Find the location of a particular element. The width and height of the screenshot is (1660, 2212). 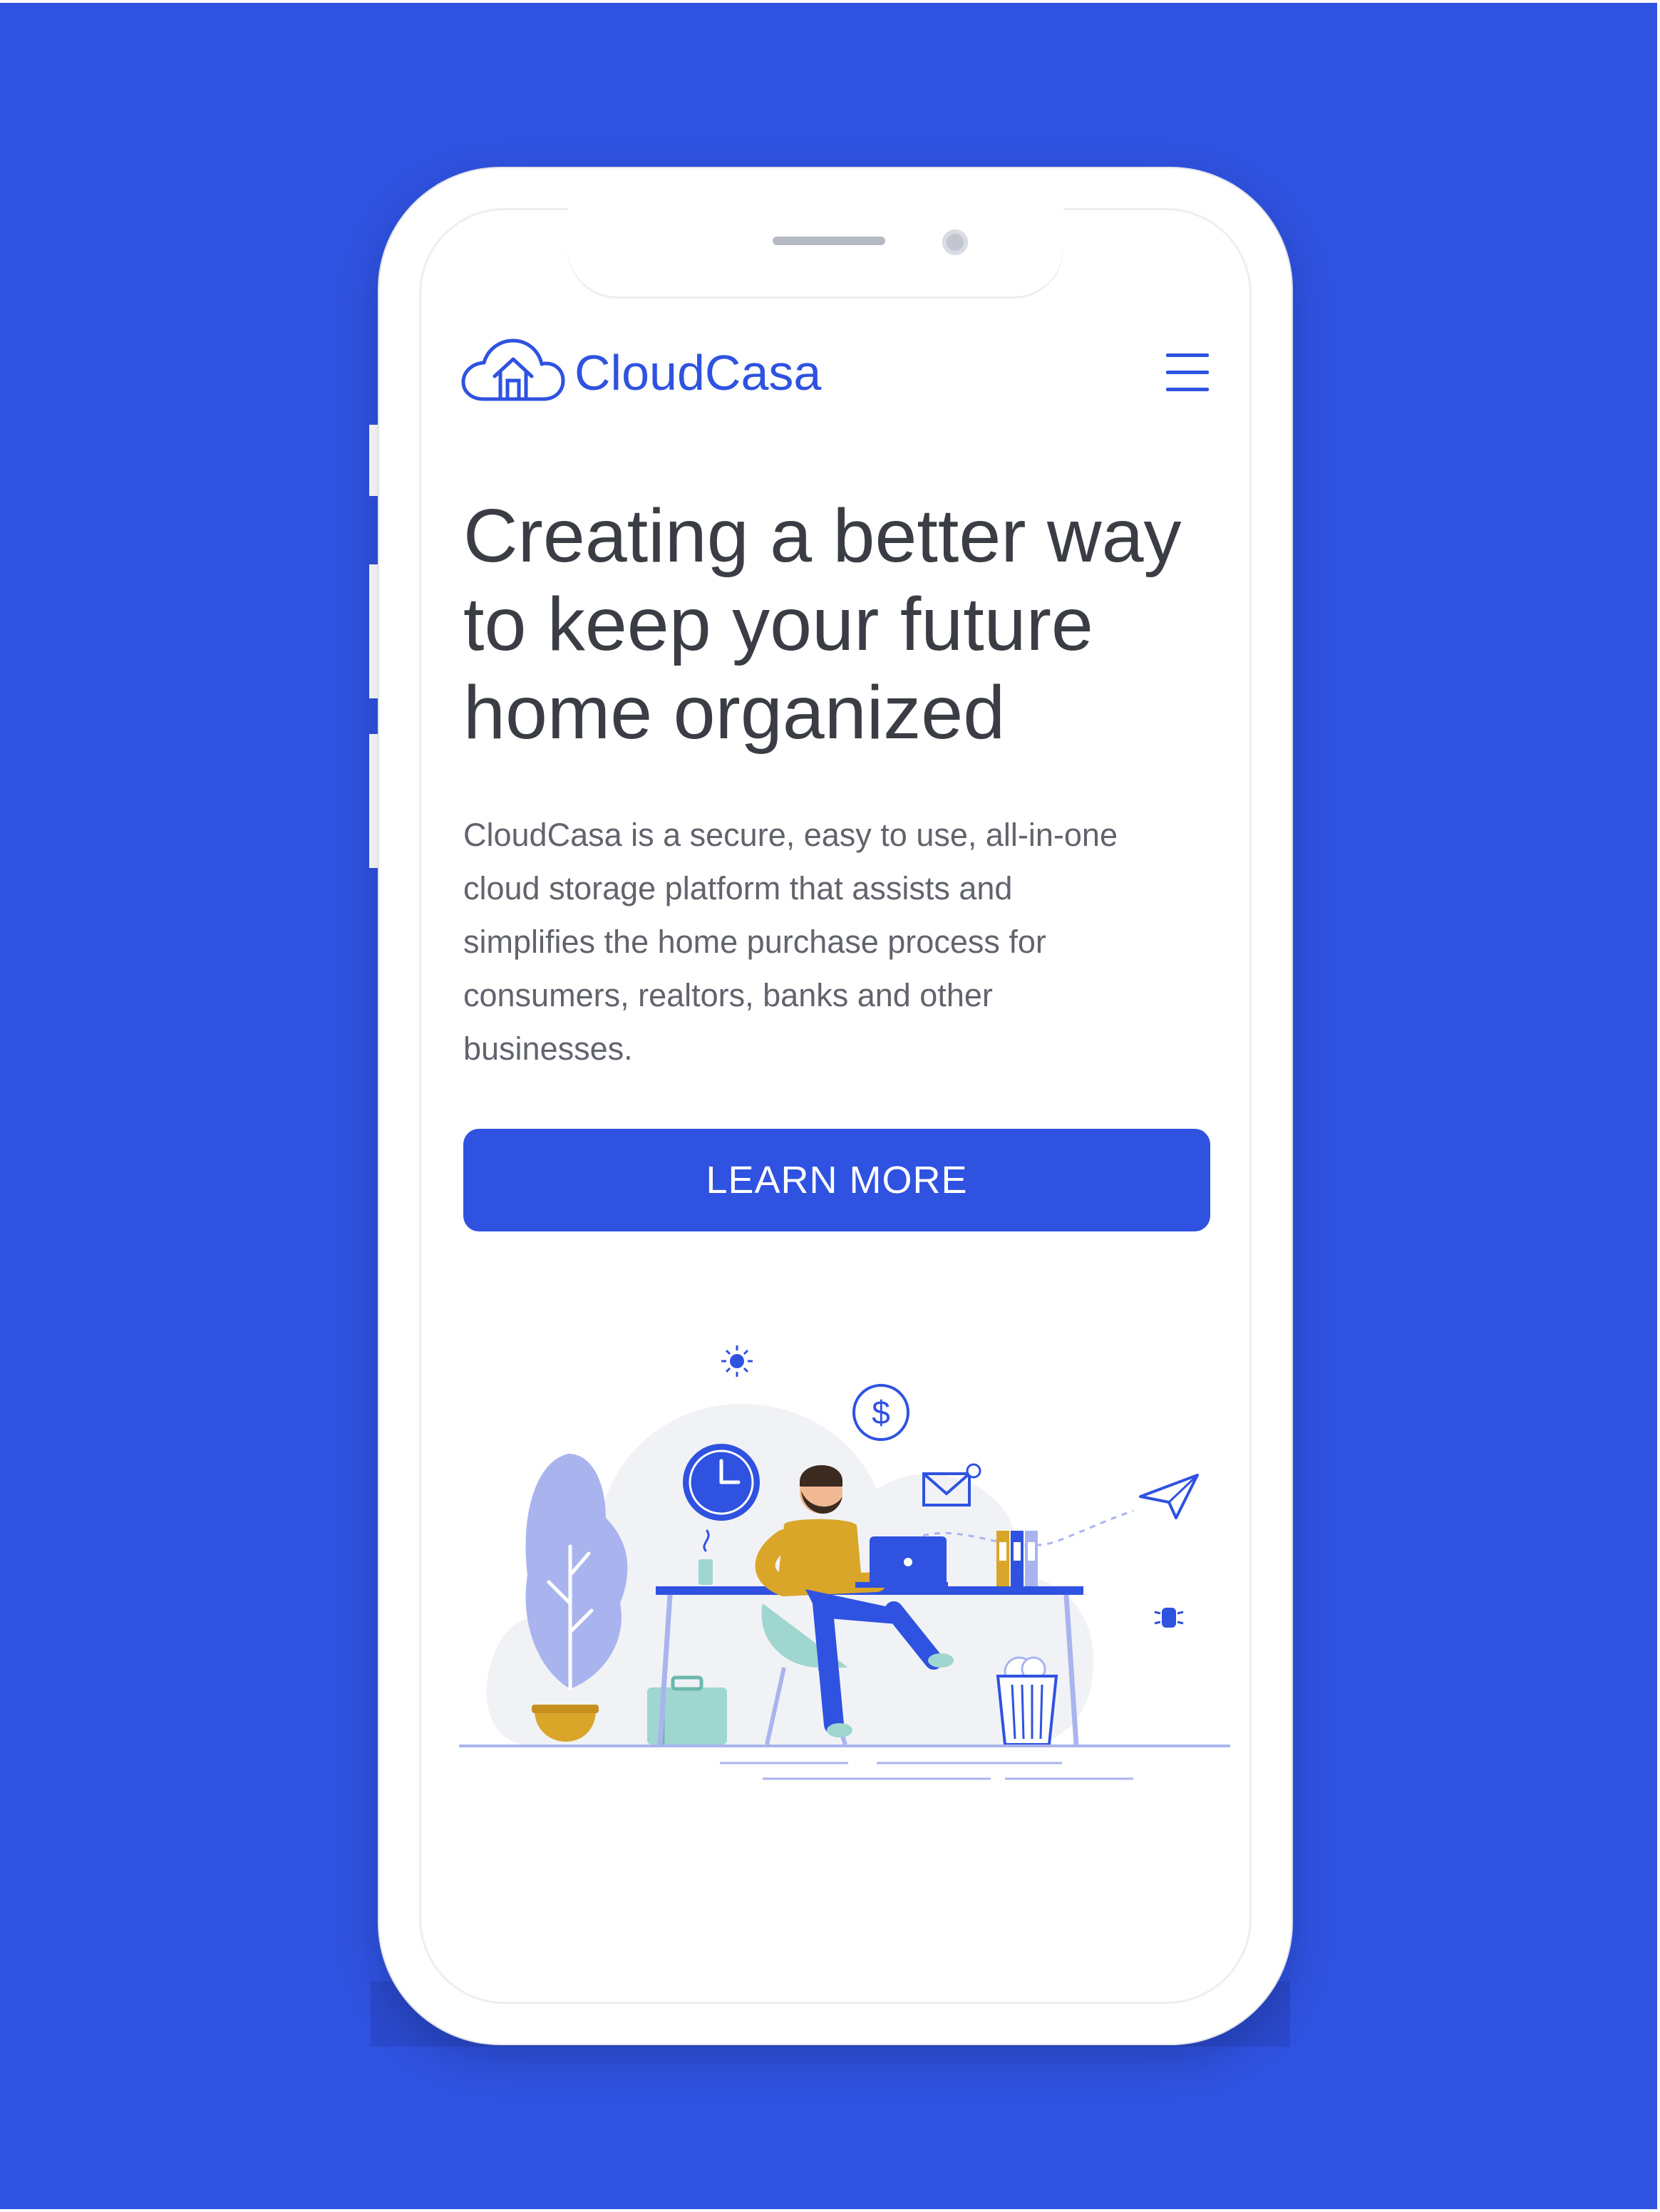

floor-dashes is located at coordinates (926, 1771).